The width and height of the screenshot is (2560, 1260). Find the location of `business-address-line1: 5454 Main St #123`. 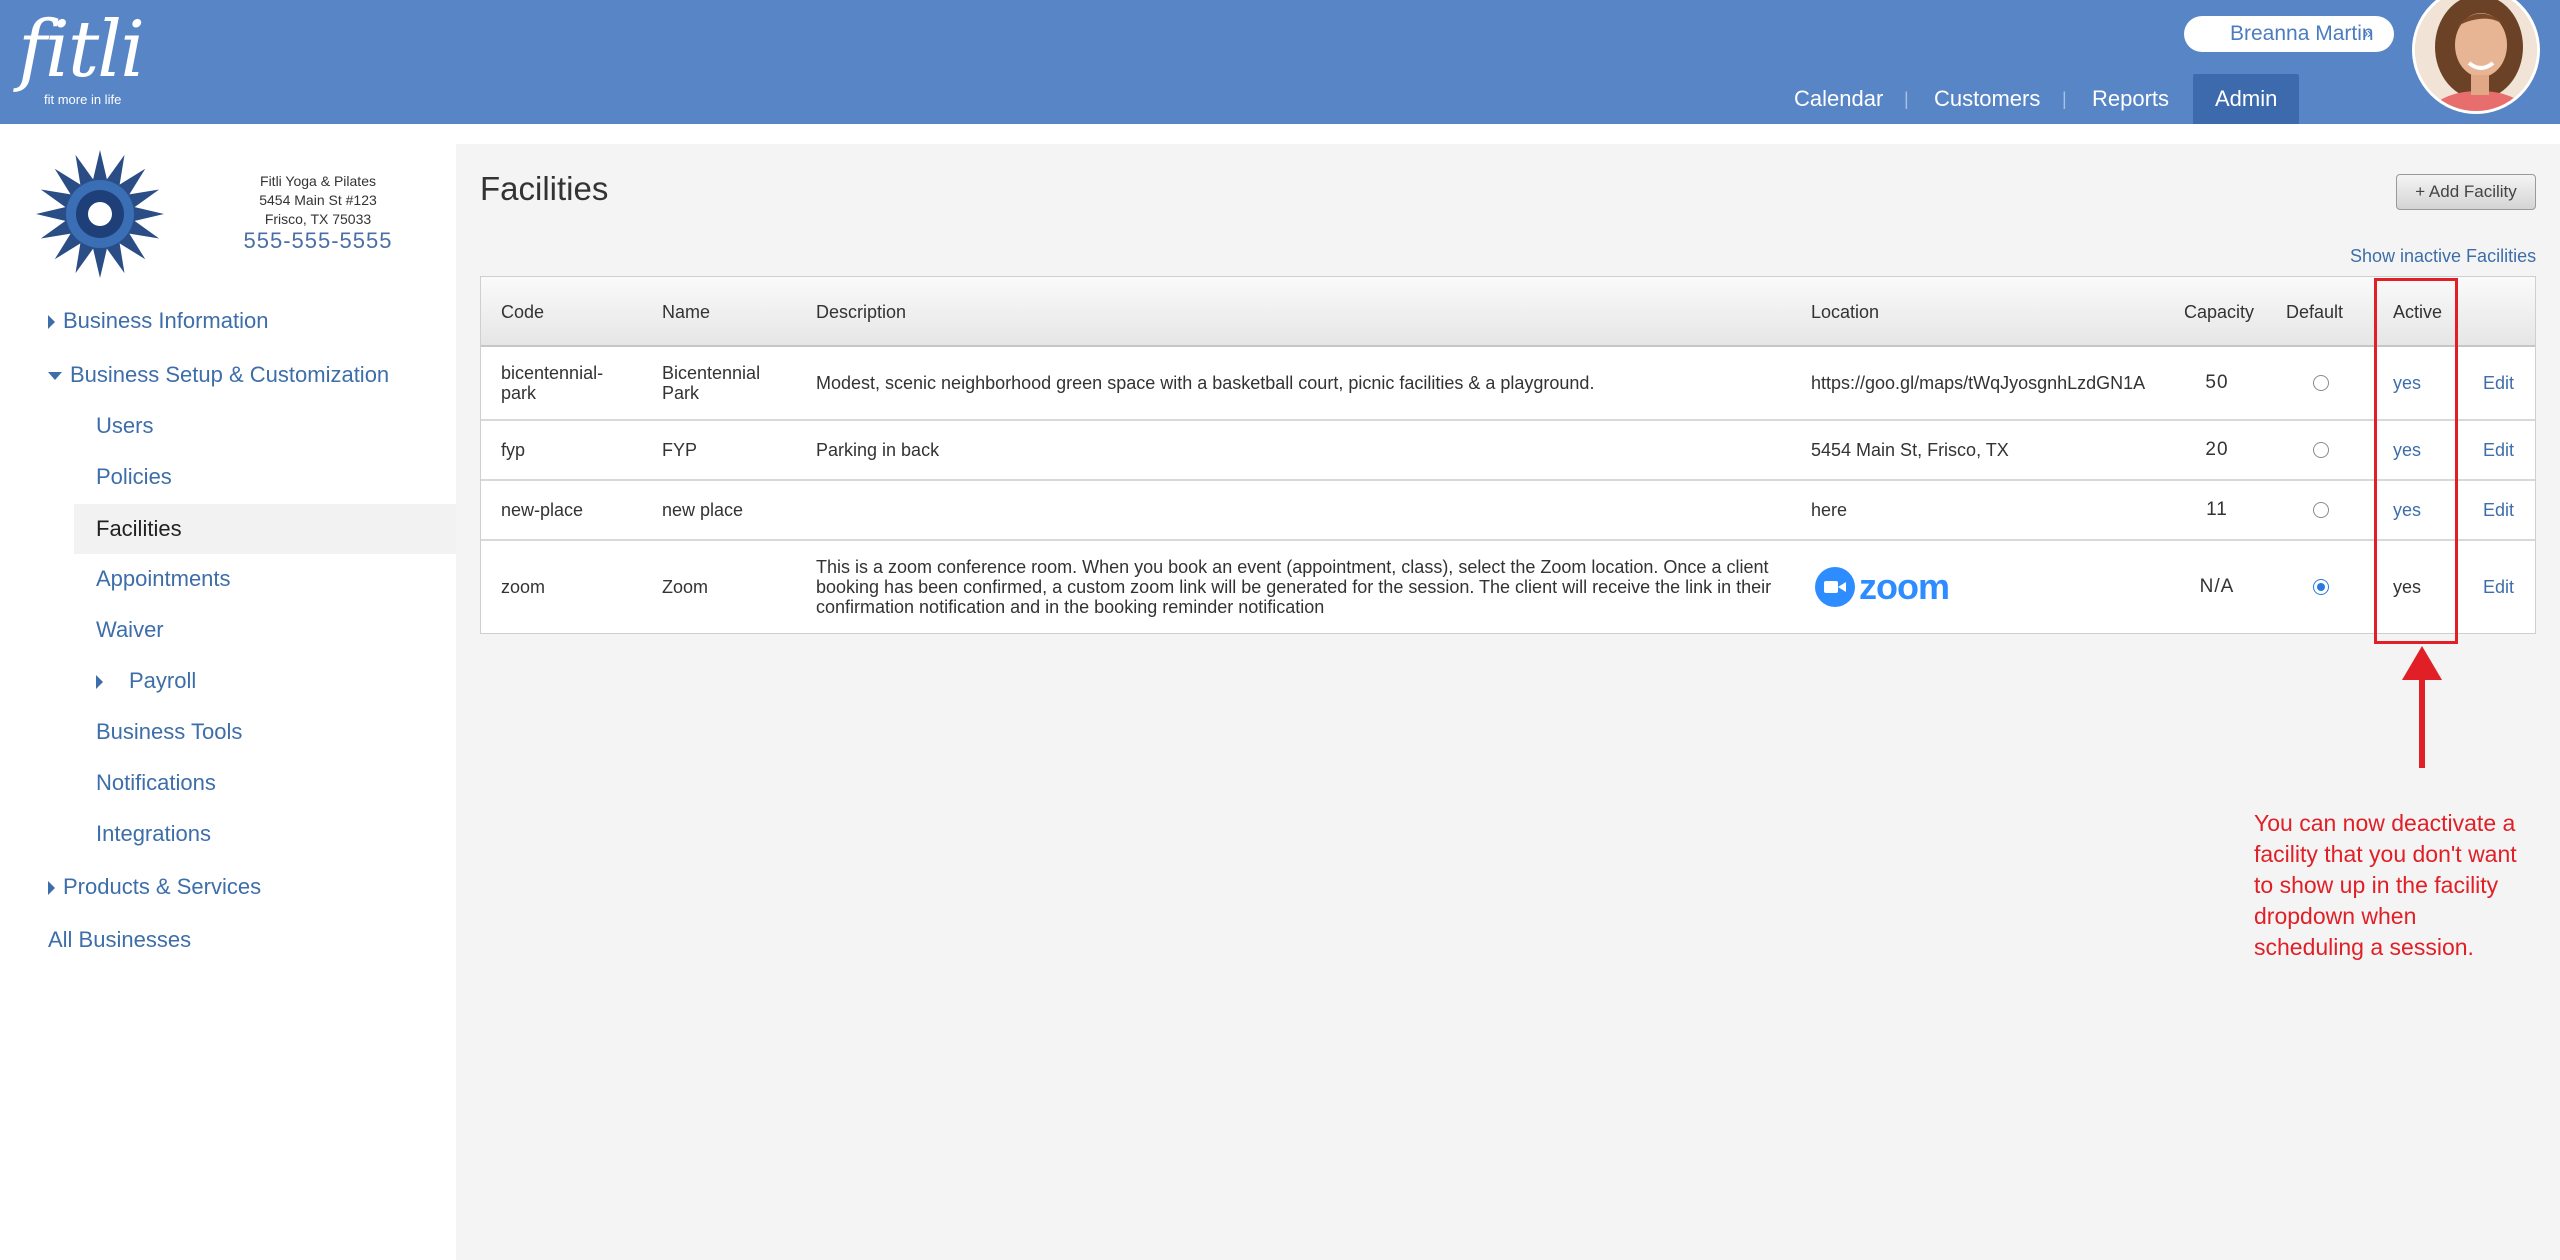

business-address-line1: 5454 Main St #123 is located at coordinates (318, 200).